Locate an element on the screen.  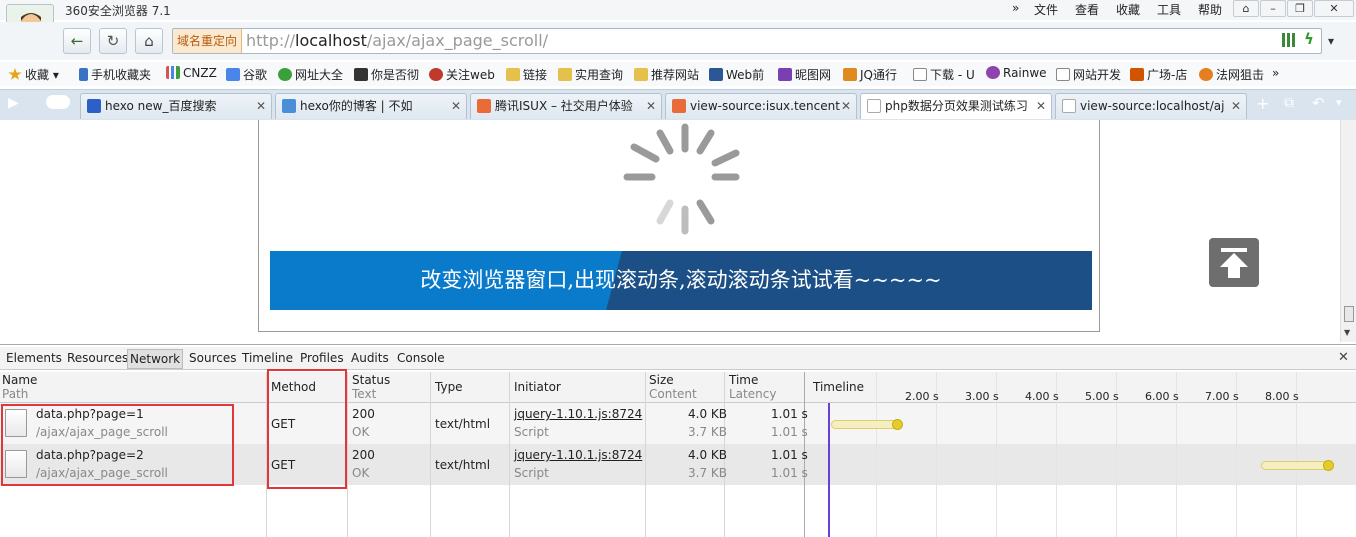
bookmark-item: 关注web is located at coordinates (462, 74).